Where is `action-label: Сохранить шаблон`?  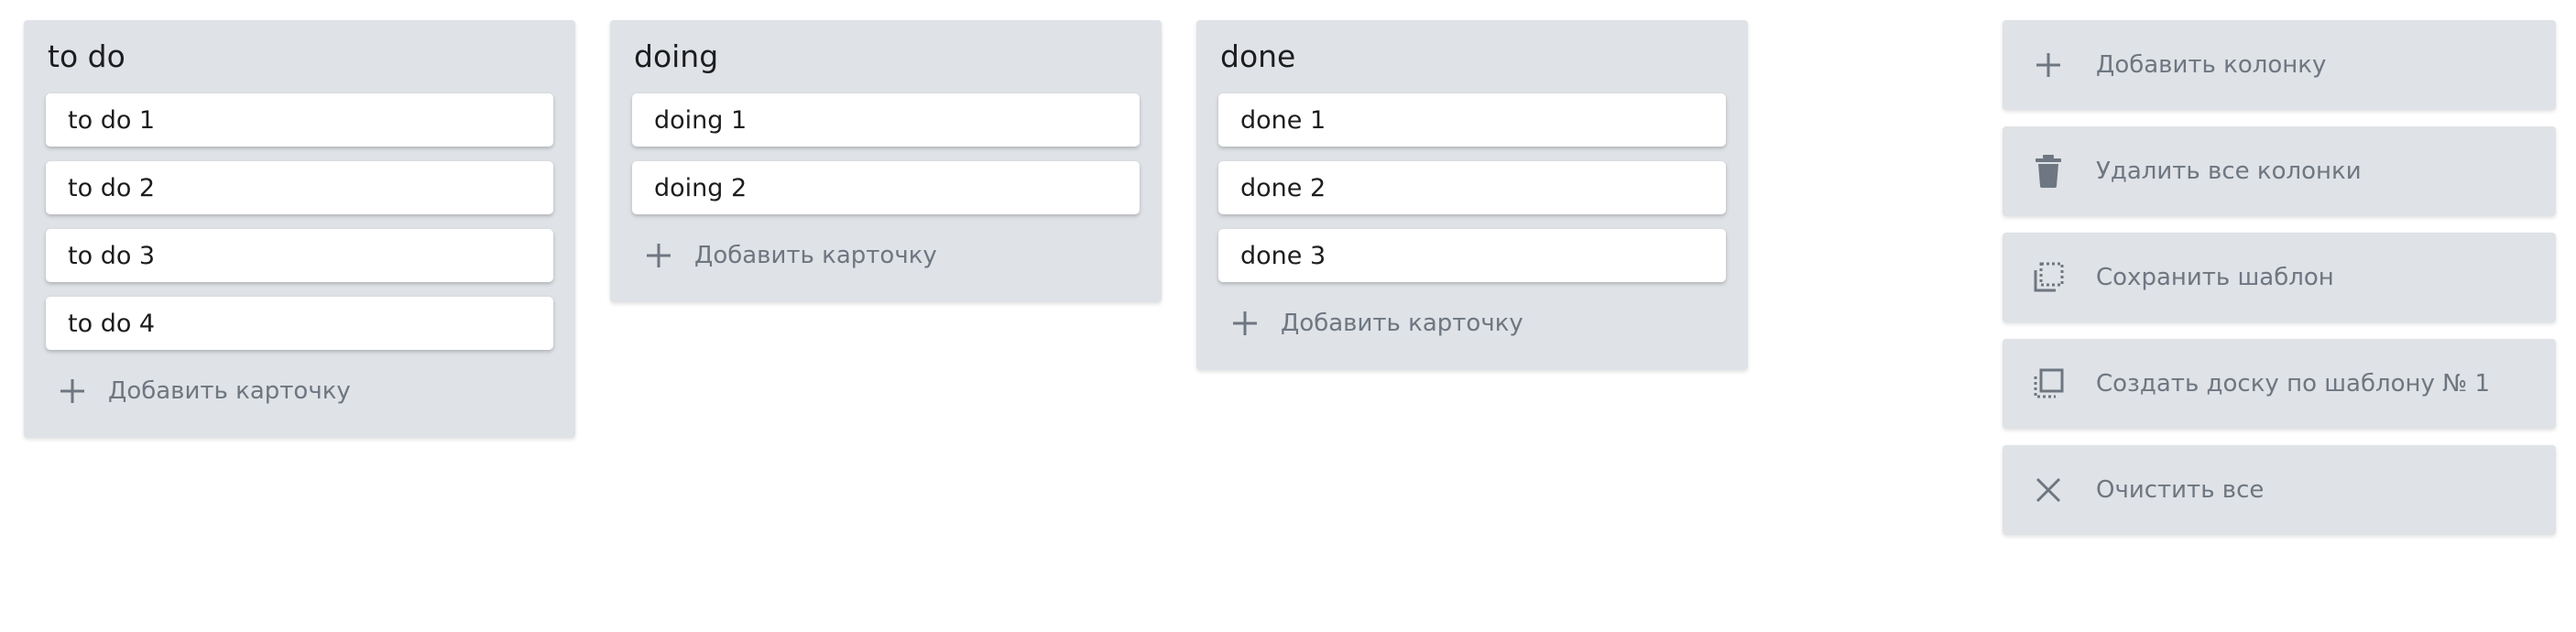
action-label: Сохранить шаблон is located at coordinates (2215, 277).